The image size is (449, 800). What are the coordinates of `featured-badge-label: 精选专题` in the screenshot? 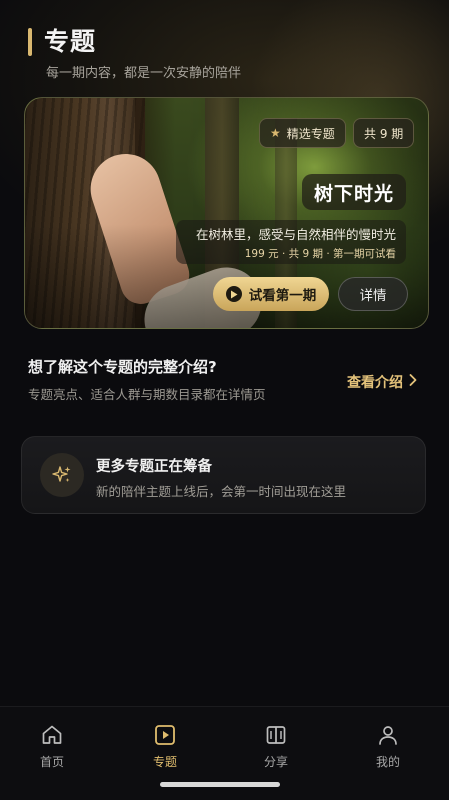 It's located at (310, 133).